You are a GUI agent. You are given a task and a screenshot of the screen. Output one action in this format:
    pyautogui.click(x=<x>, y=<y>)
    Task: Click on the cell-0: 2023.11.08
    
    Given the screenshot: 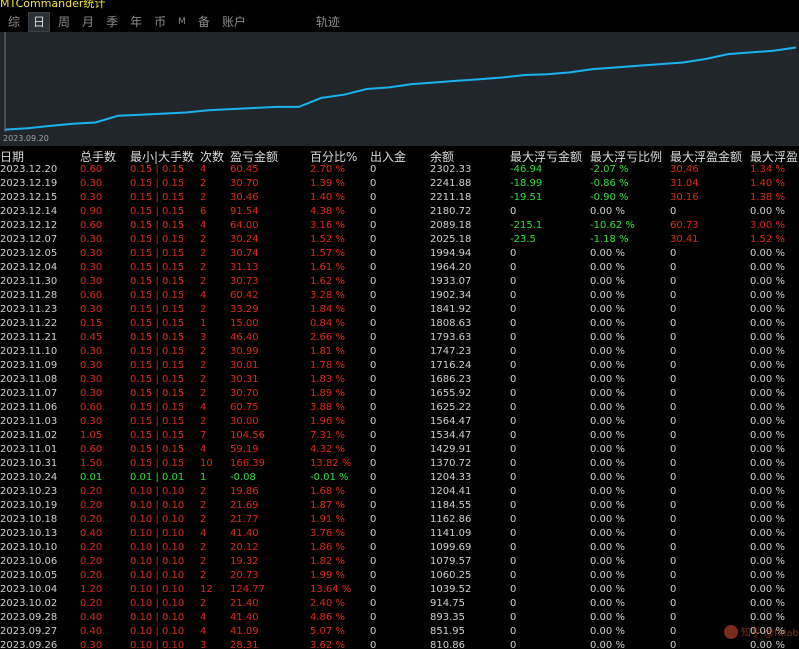 What is the action you would take?
    pyautogui.click(x=29, y=379)
    